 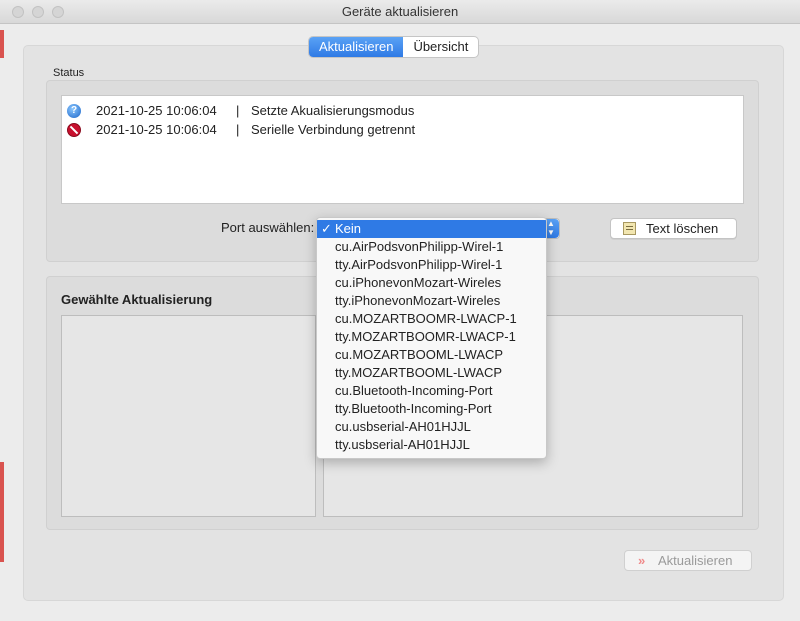 I want to click on window-title: Geräte aktualisieren, so click(x=400, y=11).